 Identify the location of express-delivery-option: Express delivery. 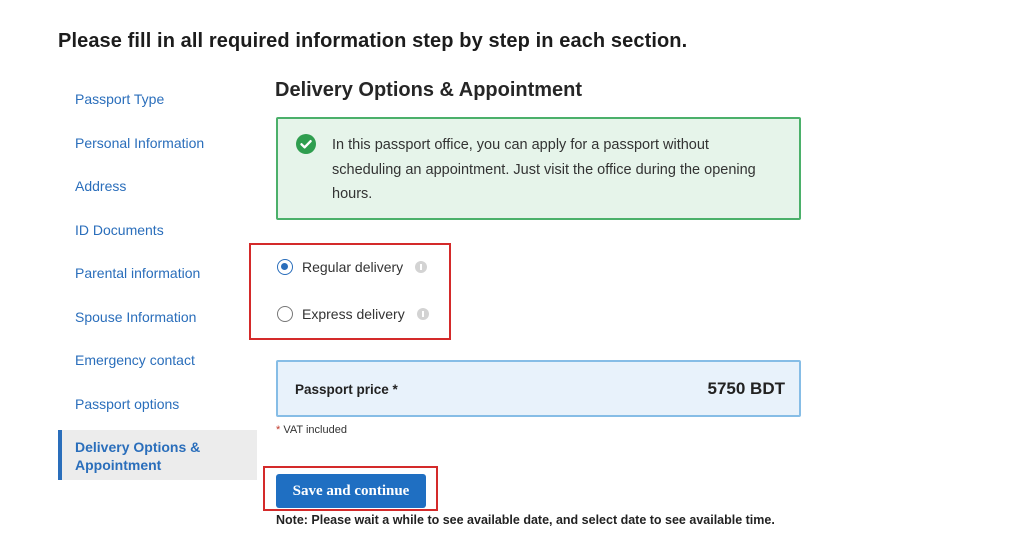
(353, 314).